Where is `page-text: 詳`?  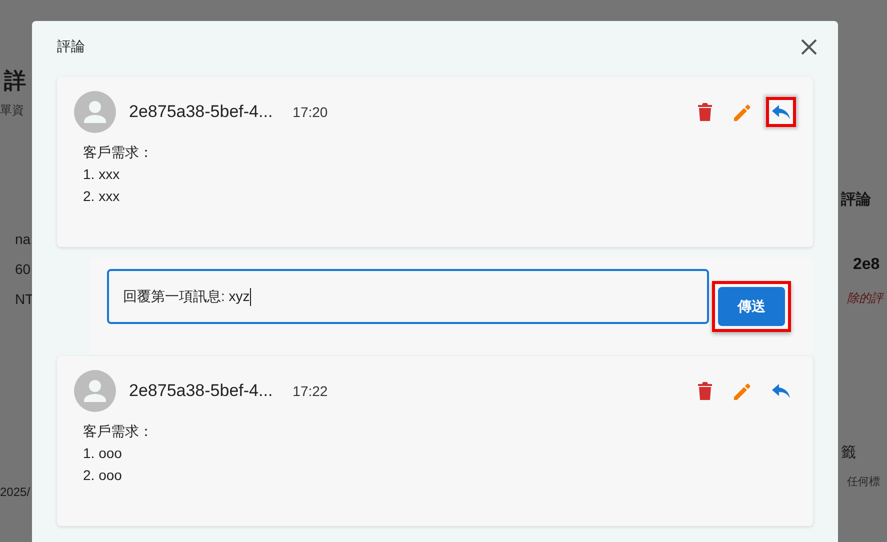 page-text: 詳 is located at coordinates (14, 81).